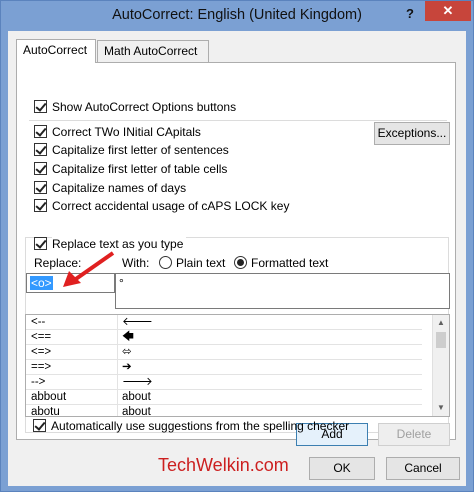 The height and width of the screenshot is (492, 474). What do you see at coordinates (128, 337) in the screenshot?
I see `entry-with: 🡄` at bounding box center [128, 337].